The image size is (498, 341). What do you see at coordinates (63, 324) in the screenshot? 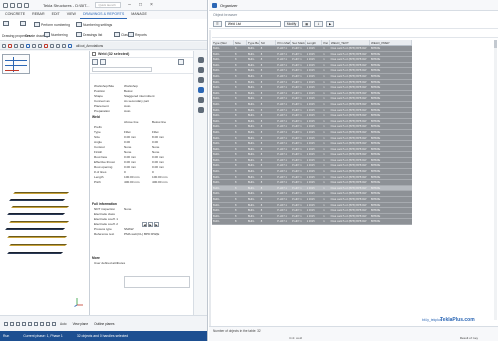
I see `snap-mode-auto: Auto` at bounding box center [63, 324].